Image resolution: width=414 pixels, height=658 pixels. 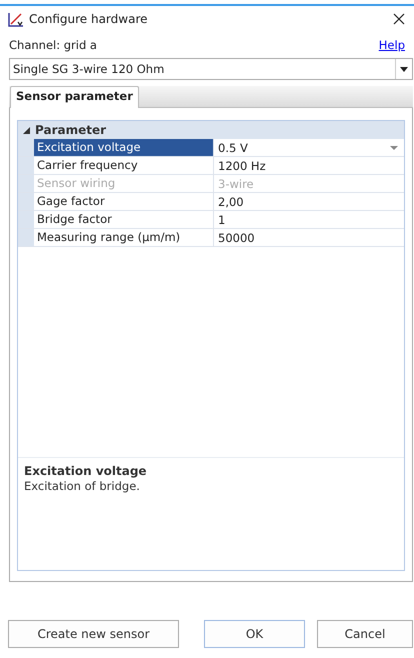 What do you see at coordinates (124, 165) in the screenshot?
I see `property-name: Carrier frequency` at bounding box center [124, 165].